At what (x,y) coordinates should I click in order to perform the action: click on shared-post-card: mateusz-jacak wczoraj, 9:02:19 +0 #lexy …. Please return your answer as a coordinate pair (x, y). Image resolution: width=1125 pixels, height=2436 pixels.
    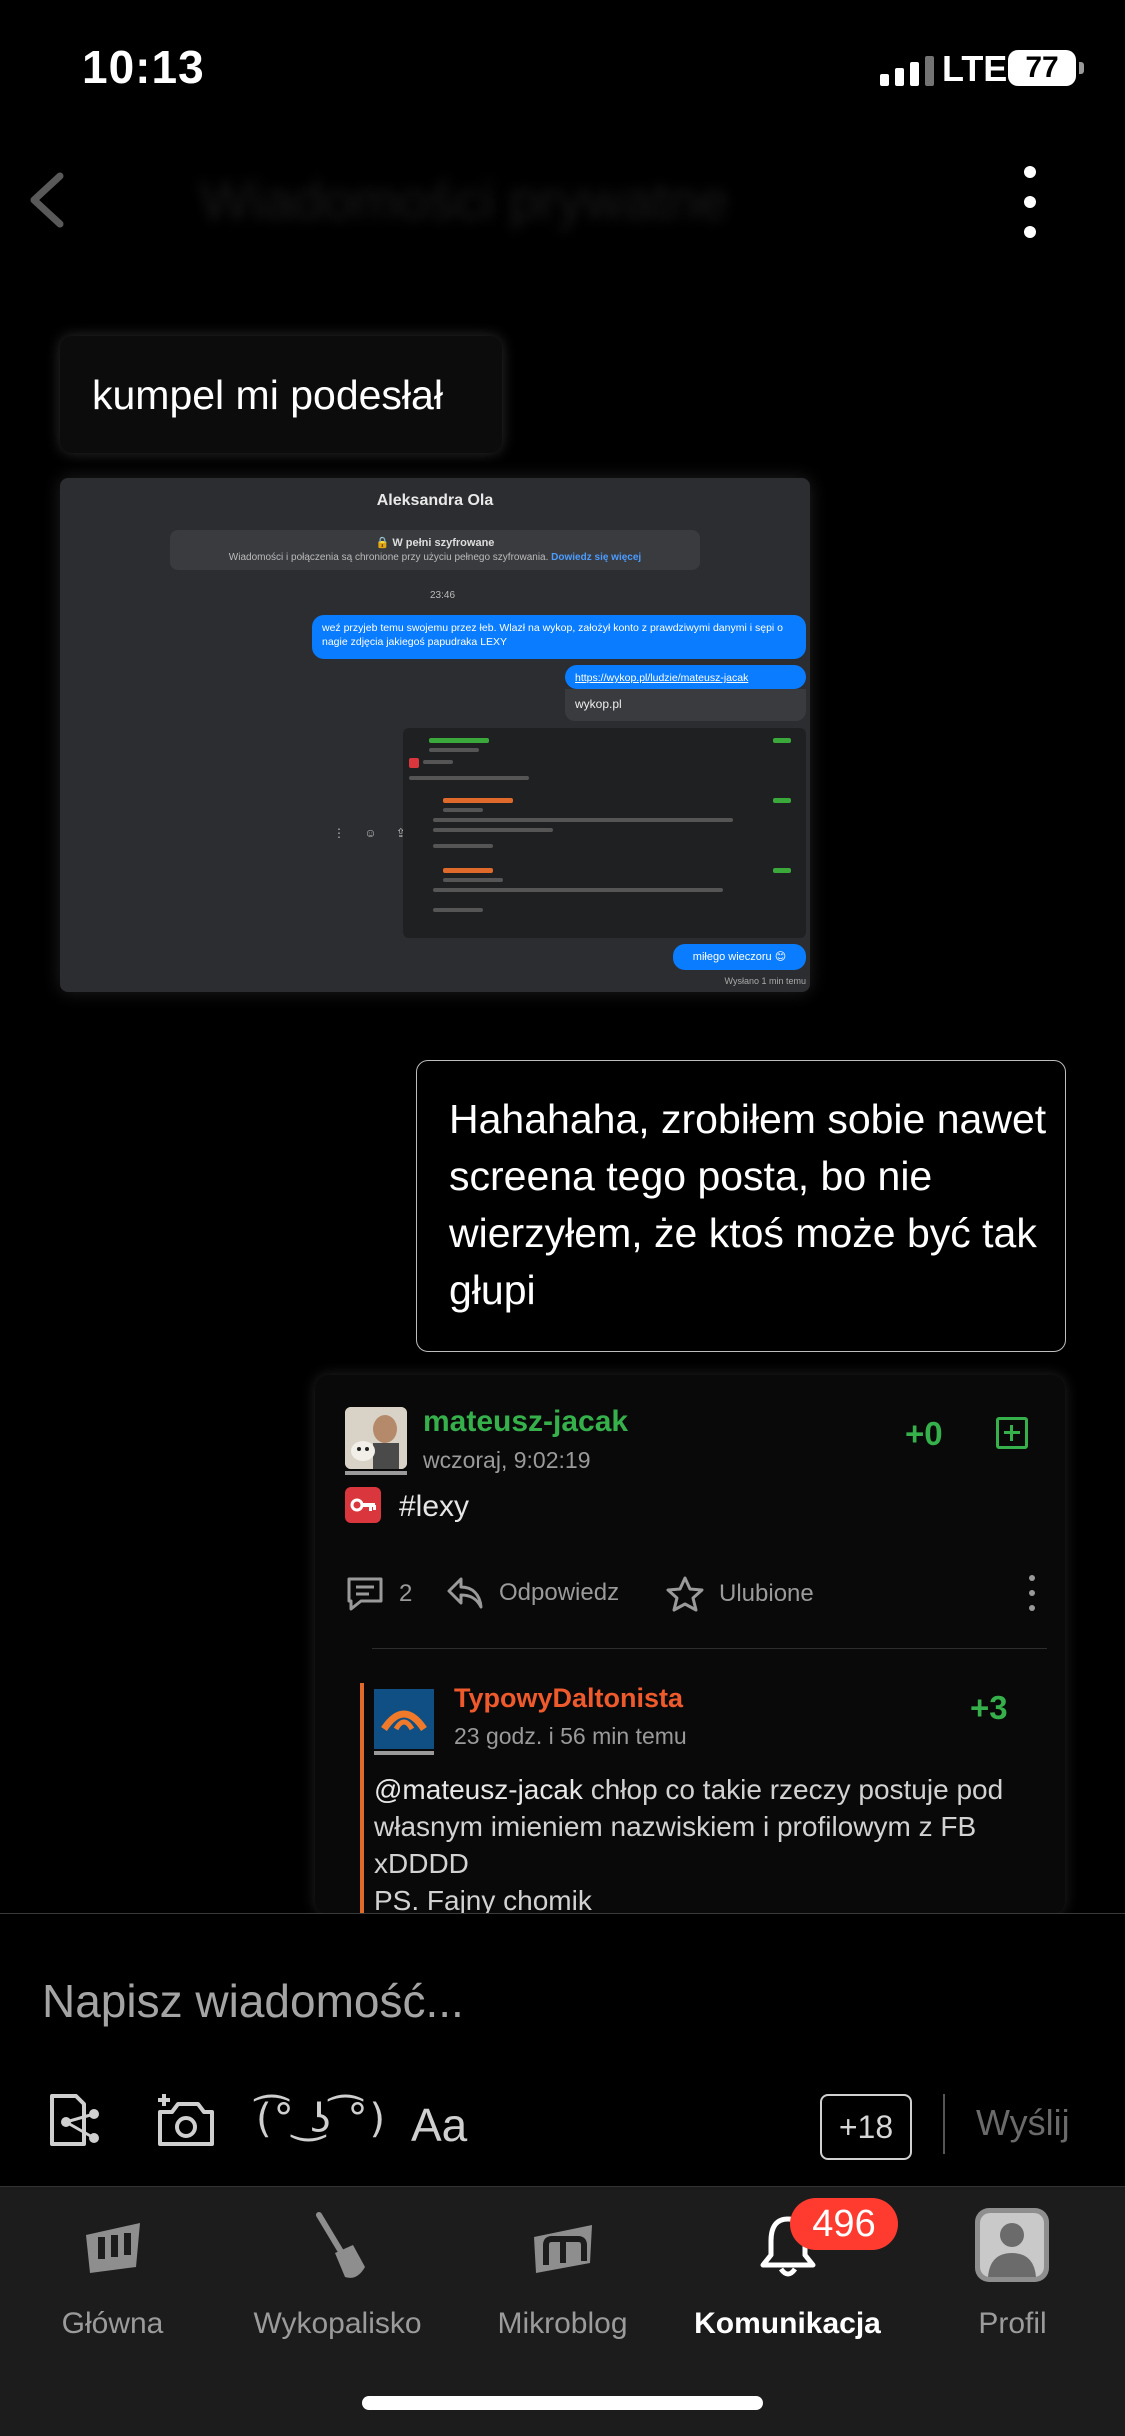
    Looking at the image, I should click on (690, 1645).